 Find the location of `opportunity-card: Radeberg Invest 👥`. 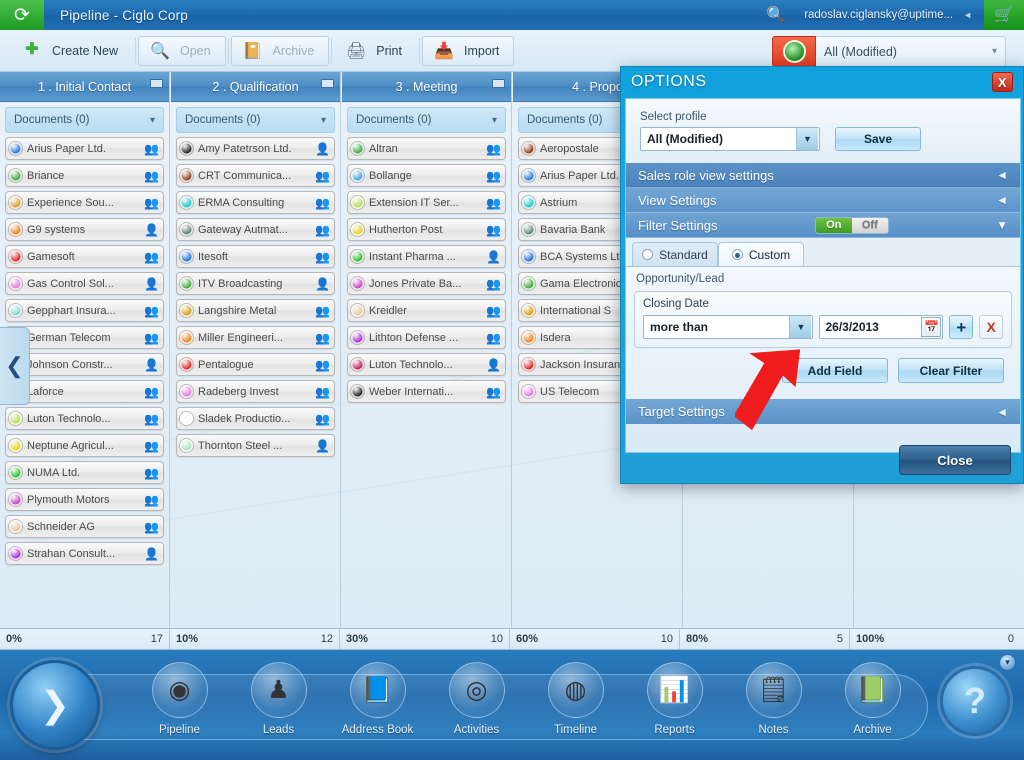

opportunity-card: Radeberg Invest 👥 is located at coordinates (255, 391).